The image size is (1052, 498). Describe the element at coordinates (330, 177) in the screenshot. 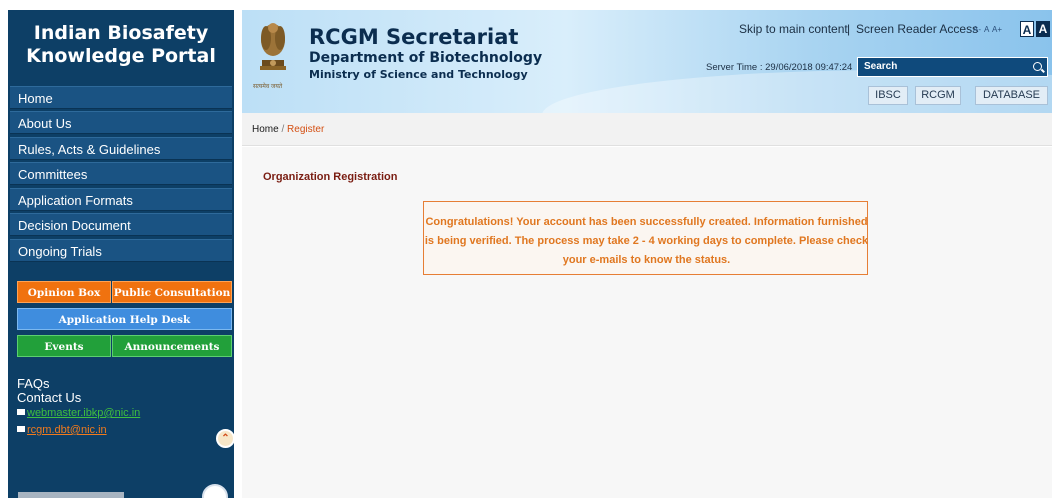

I see `page-title: Organization Registration` at that location.